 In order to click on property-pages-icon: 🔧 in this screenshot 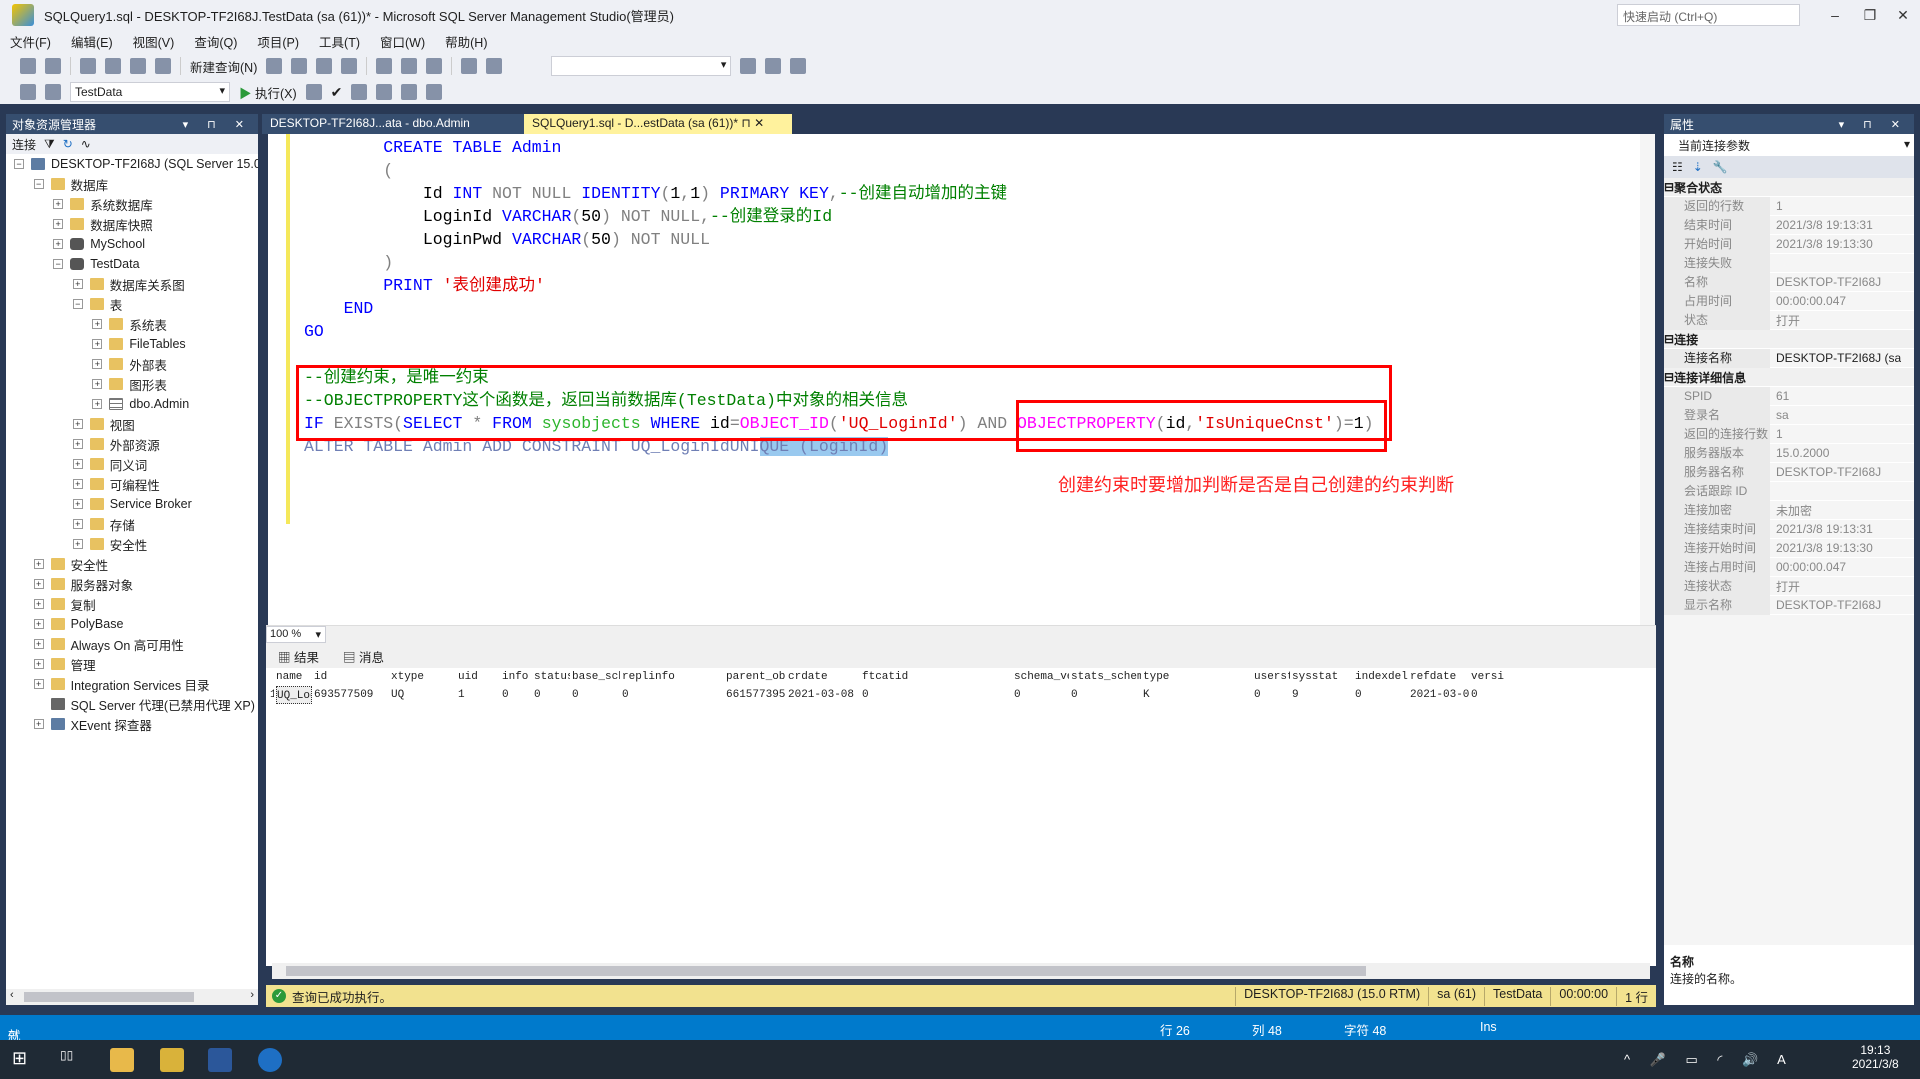, I will do `click(1720, 167)`.